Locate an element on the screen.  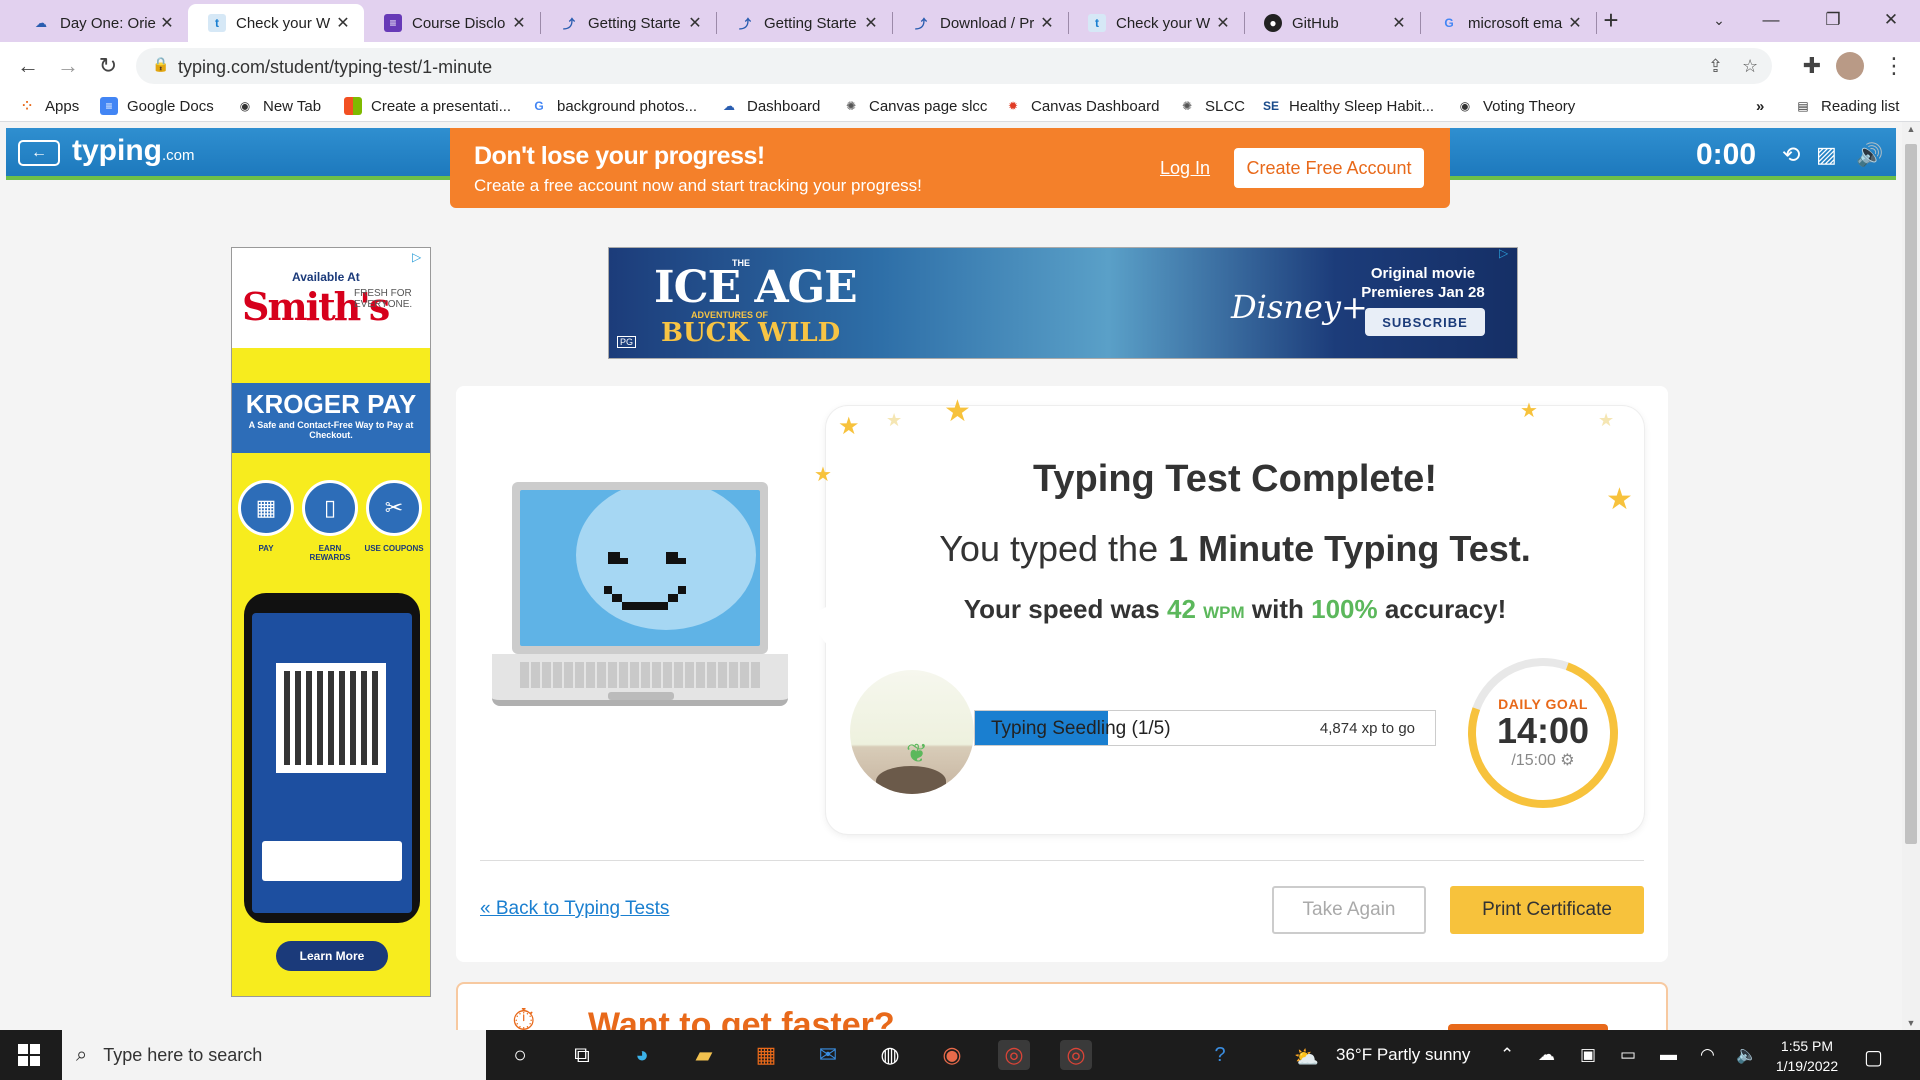
close-window-button: ✕ is located at coordinates (1891, 20).